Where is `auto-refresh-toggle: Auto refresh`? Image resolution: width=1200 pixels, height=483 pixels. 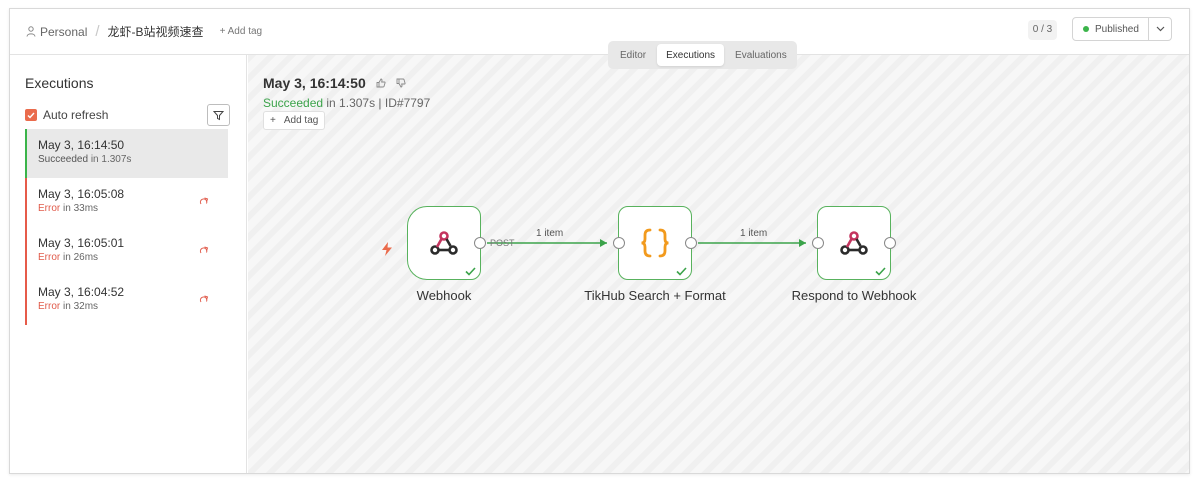
auto-refresh-toggle: Auto refresh is located at coordinates (66, 115).